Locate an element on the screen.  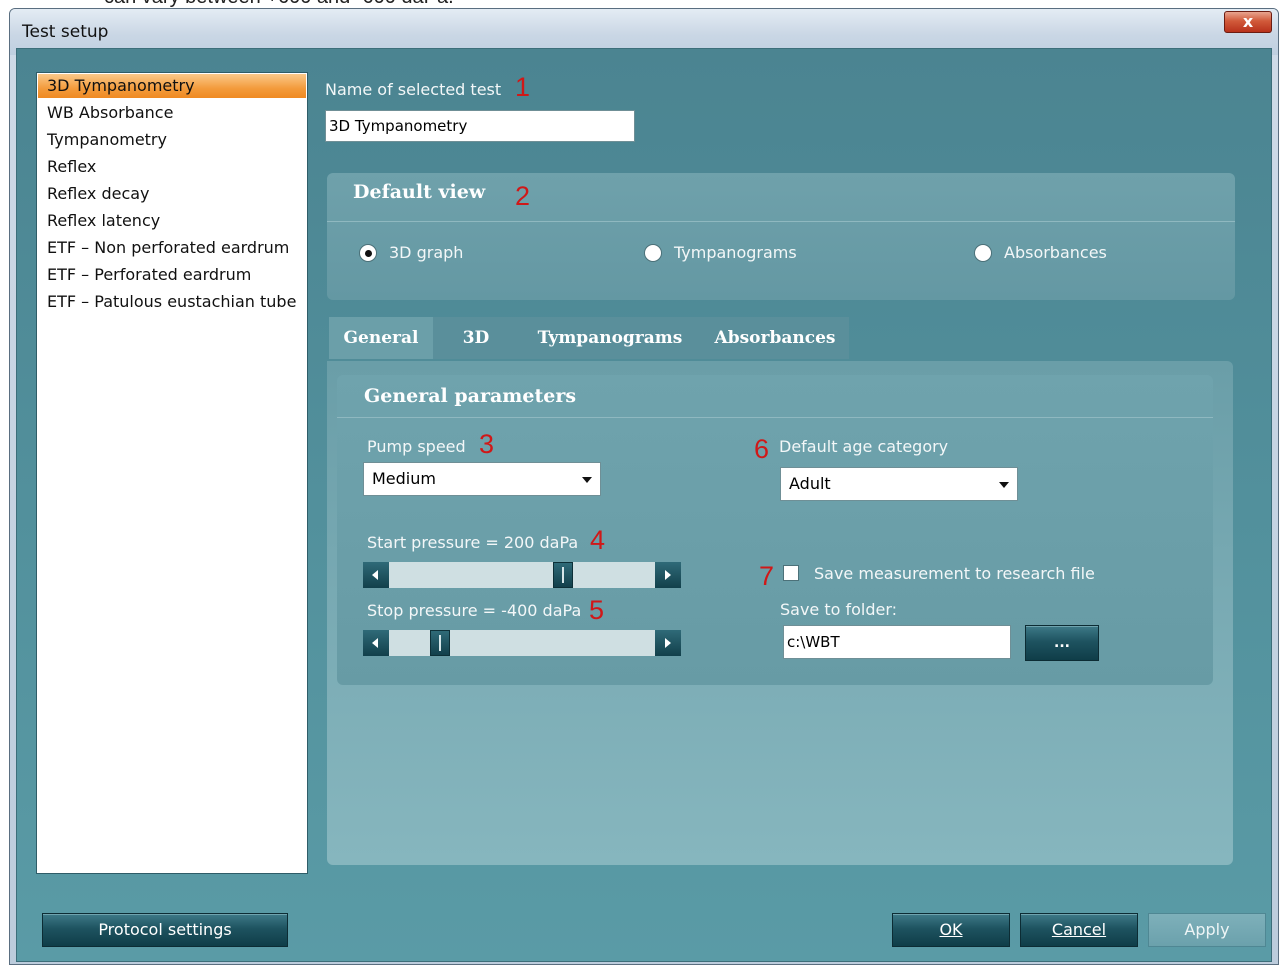
start-pressure-increase-button is located at coordinates (668, 575).